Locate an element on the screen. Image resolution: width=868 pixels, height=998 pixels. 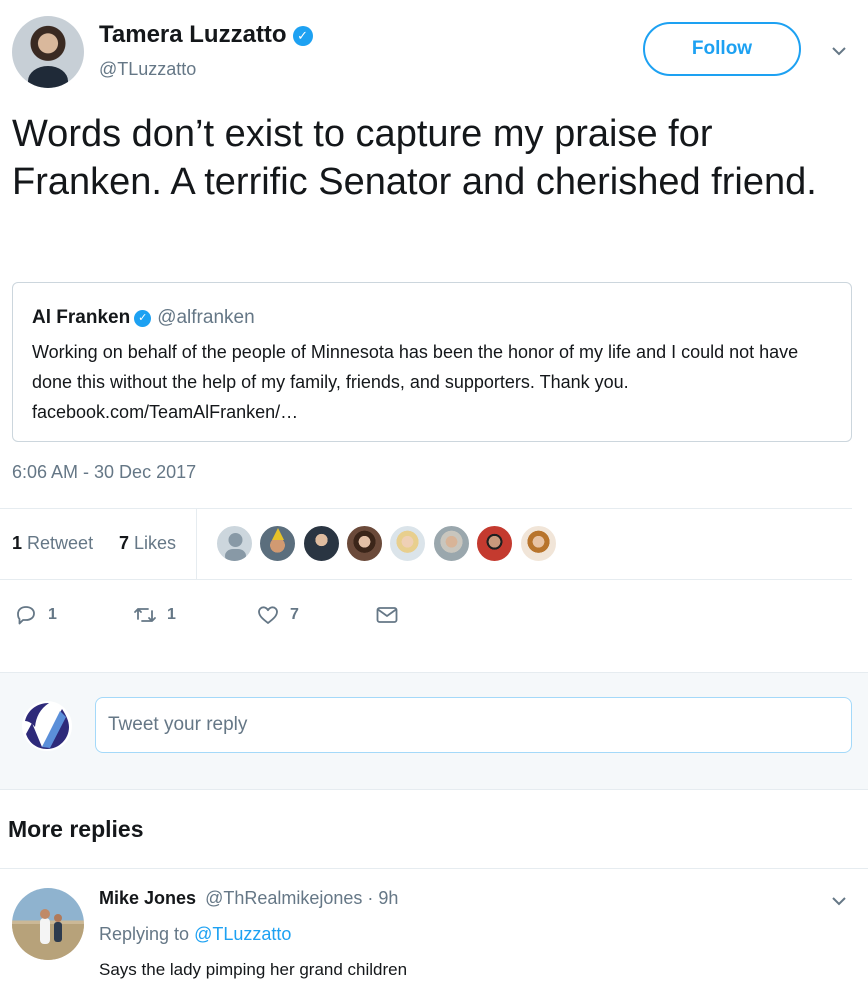
follow-button: Follow is located at coordinates (722, 49).